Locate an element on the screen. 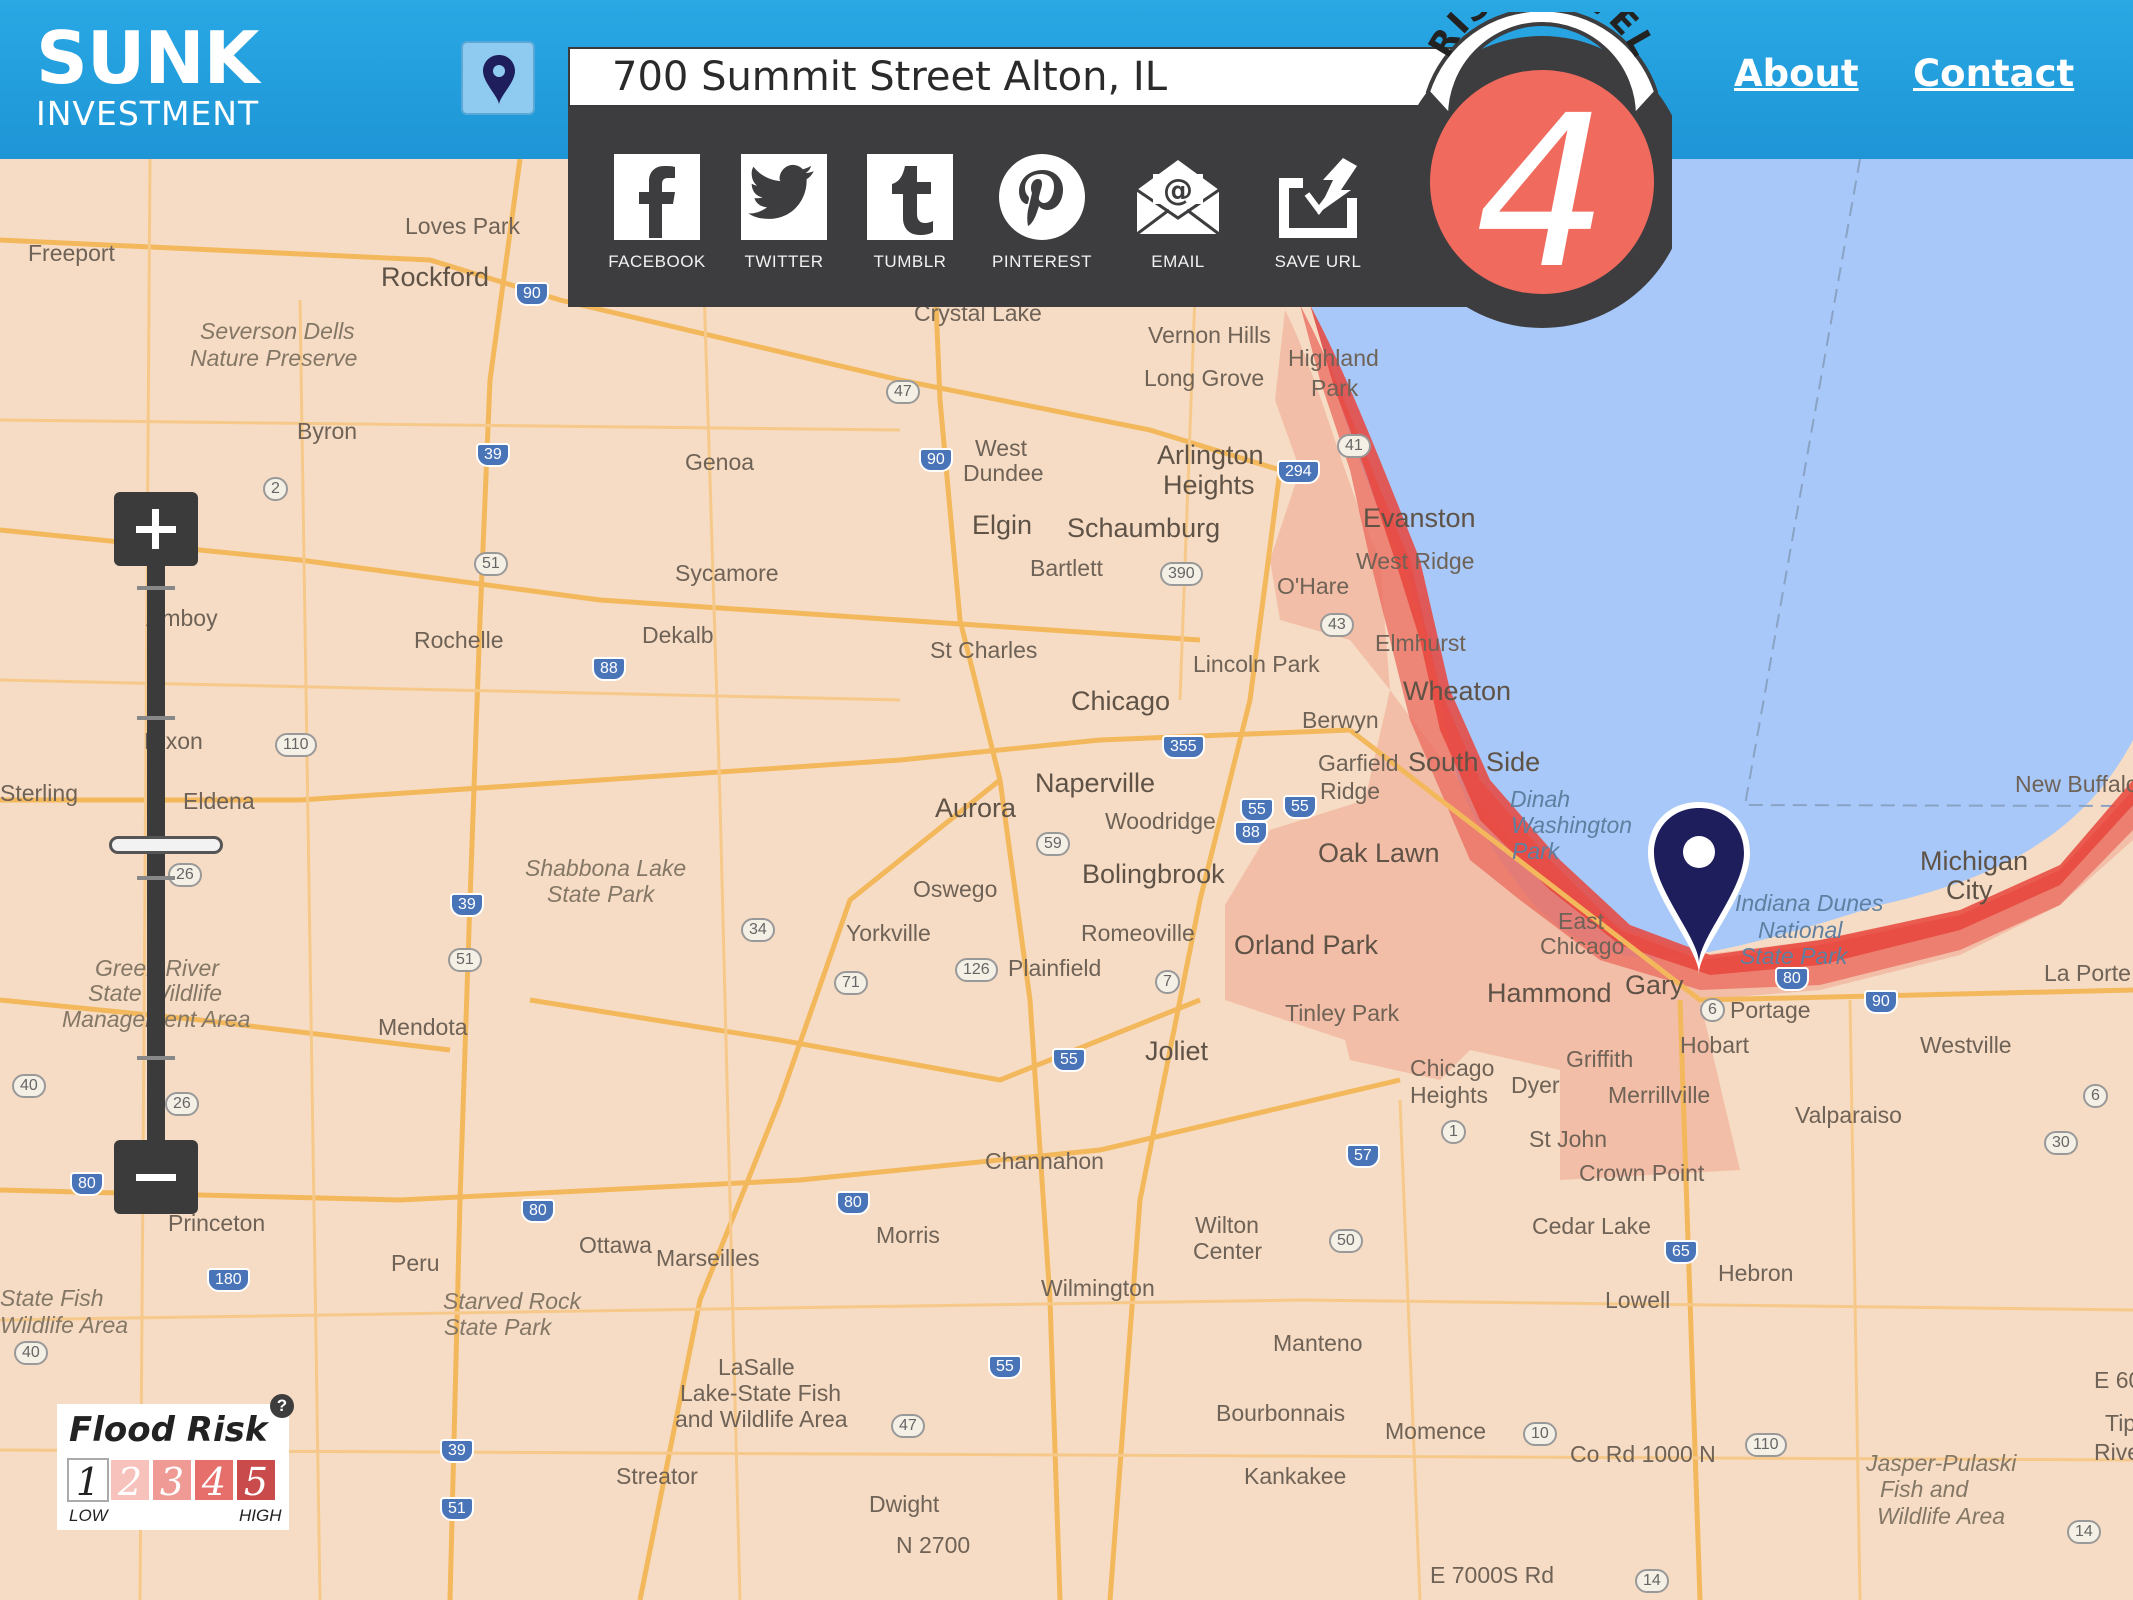 The image size is (2133, 1600). share-tumblr-button: TUMBLR is located at coordinates (910, 212).